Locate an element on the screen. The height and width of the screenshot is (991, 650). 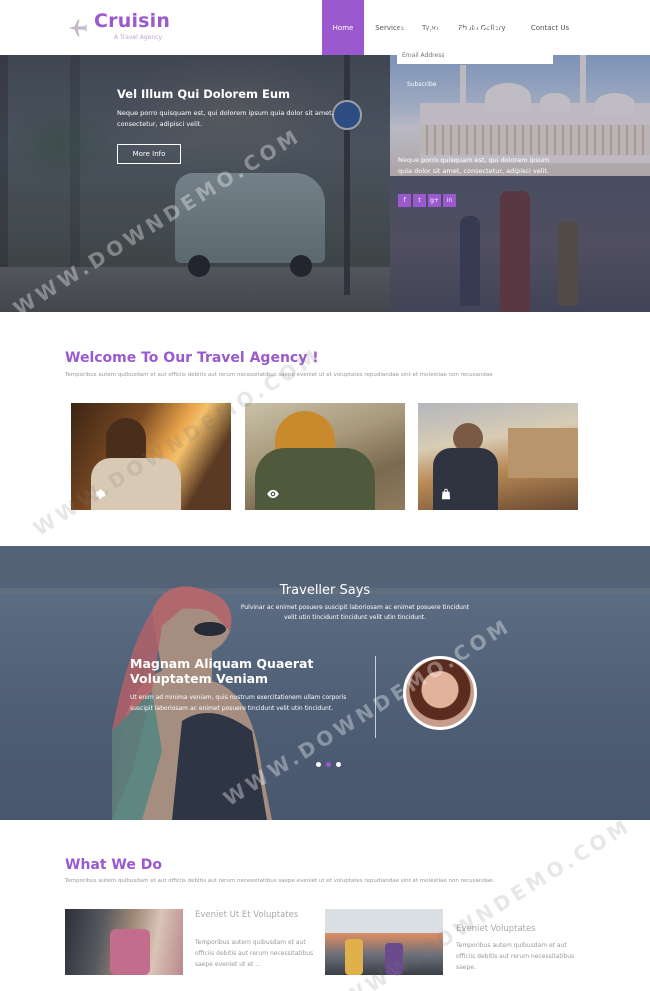
shopping-bag-icon is located at coordinates (446, 494).